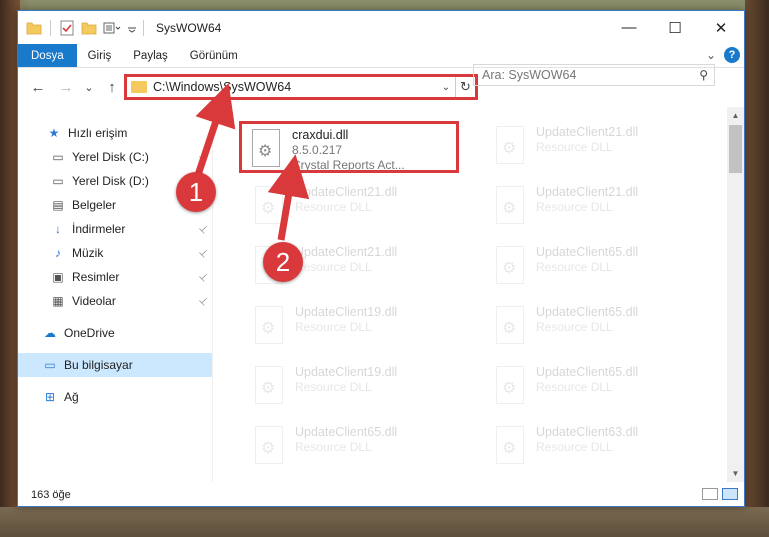  I want to click on computer-icon: ▭, so click(50, 365).